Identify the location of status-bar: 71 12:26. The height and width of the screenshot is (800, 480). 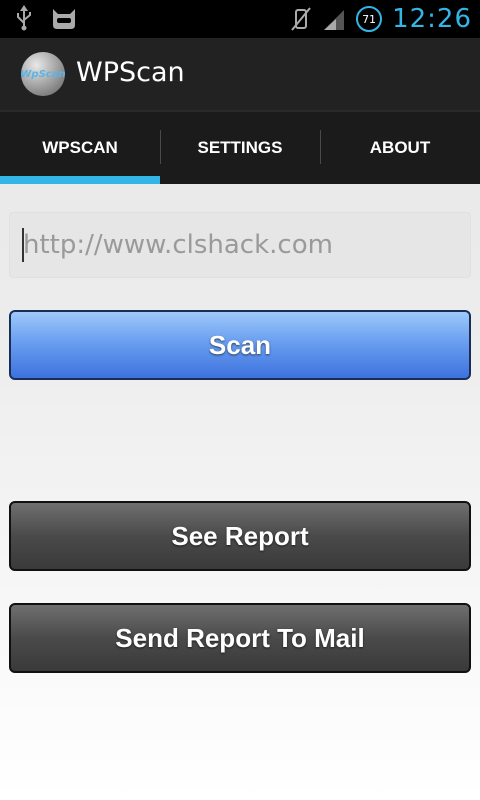
(240, 19).